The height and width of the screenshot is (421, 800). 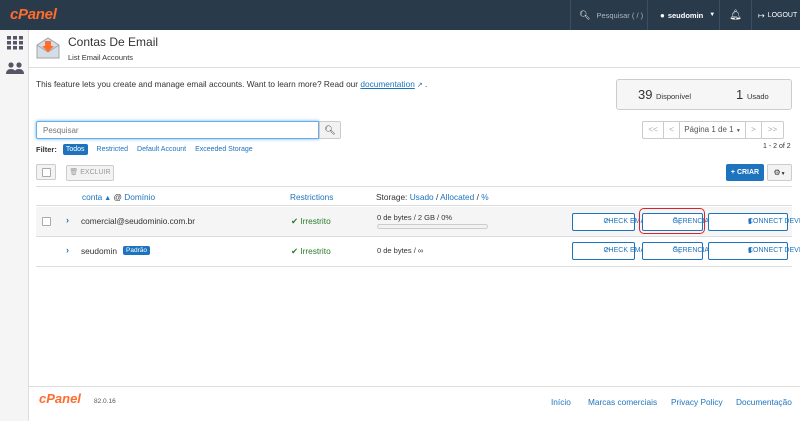 I want to click on next-page-button: >, so click(x=754, y=130).